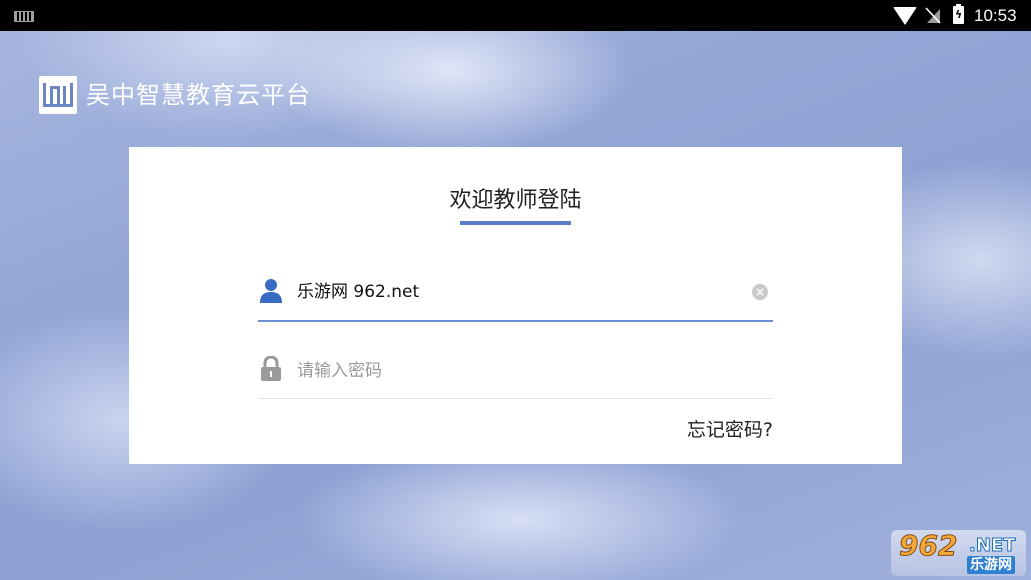 The width and height of the screenshot is (1031, 580). Describe the element at coordinates (358, 292) in the screenshot. I see `username-value: 乐游网 962.net` at that location.